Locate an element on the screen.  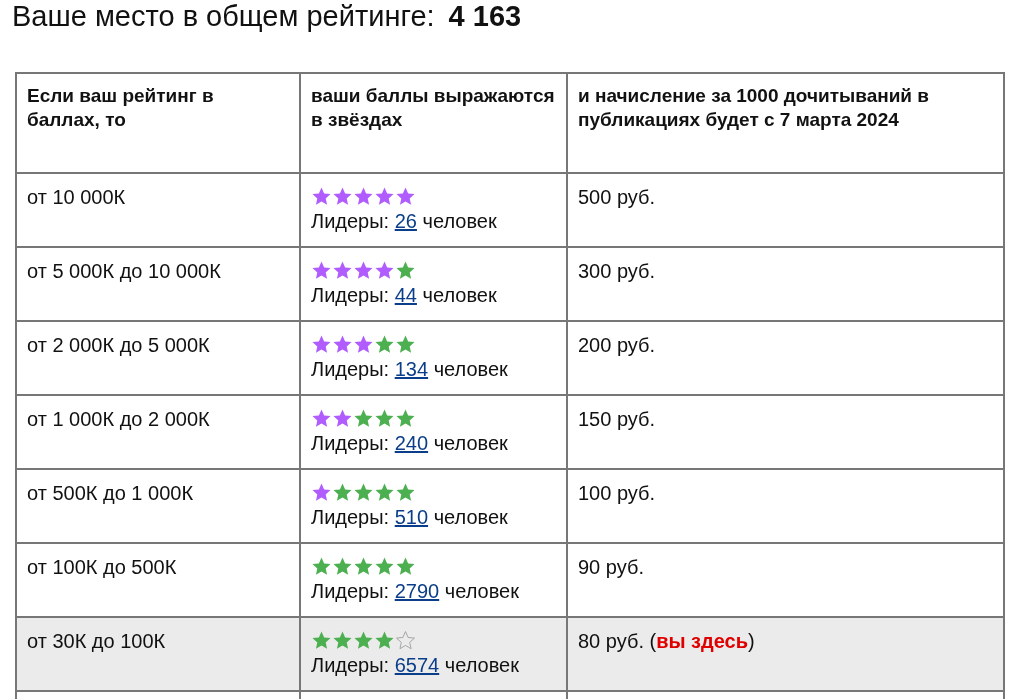
table-cell: 80 руб. (вы здесь) is located at coordinates (785, 654).